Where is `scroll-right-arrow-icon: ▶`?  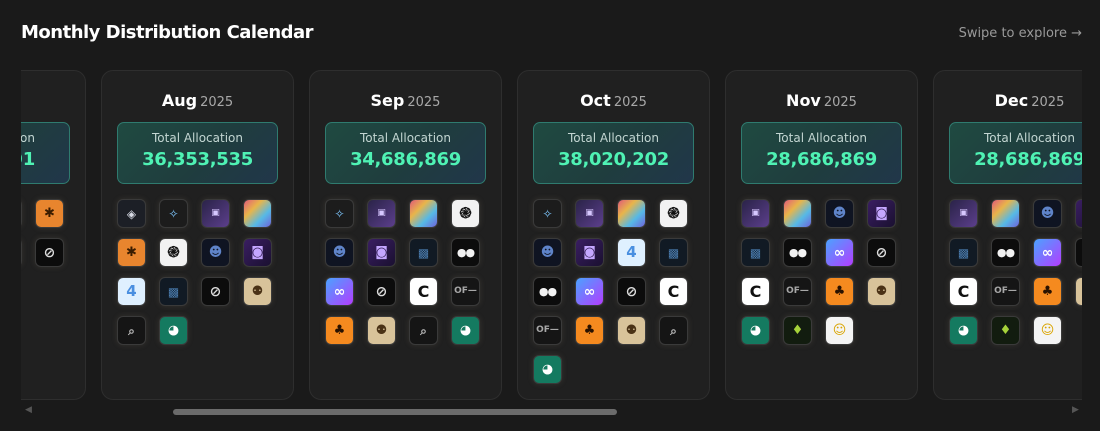
scroll-right-arrow-icon: ▶ is located at coordinates (1075, 410).